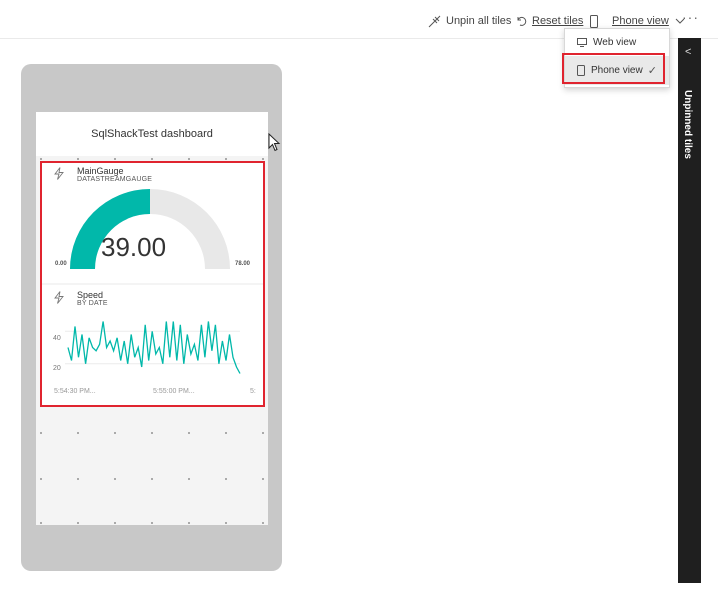 This screenshot has width=718, height=607. What do you see at coordinates (689, 310) in the screenshot?
I see `unpinned-tiles-panel: < Unpinned tiles` at bounding box center [689, 310].